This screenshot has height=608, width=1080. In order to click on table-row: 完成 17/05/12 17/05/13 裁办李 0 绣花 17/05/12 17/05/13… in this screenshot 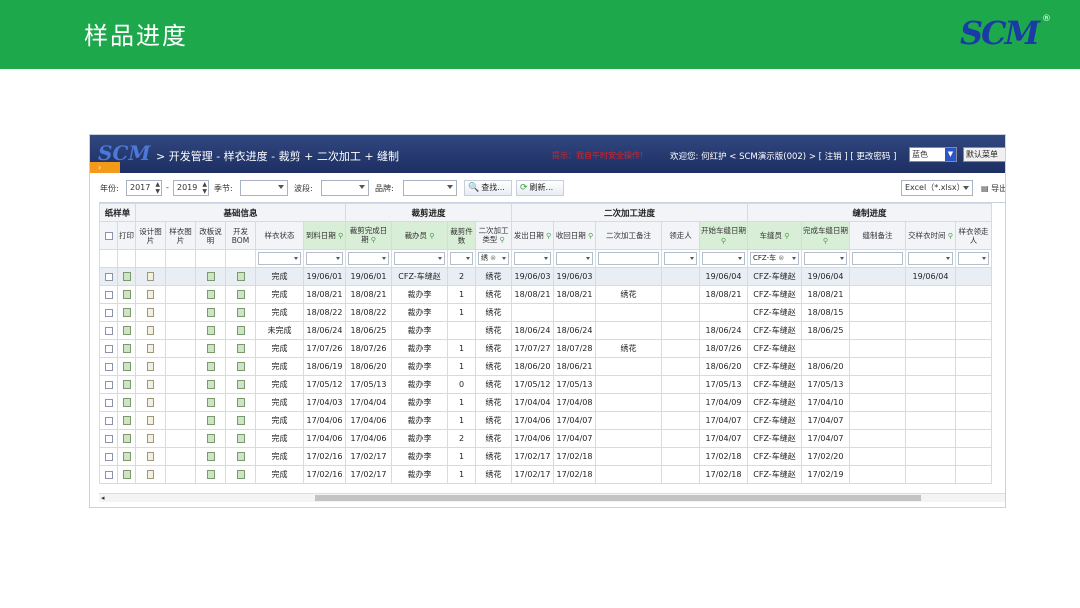, I will do `click(545, 384)`.